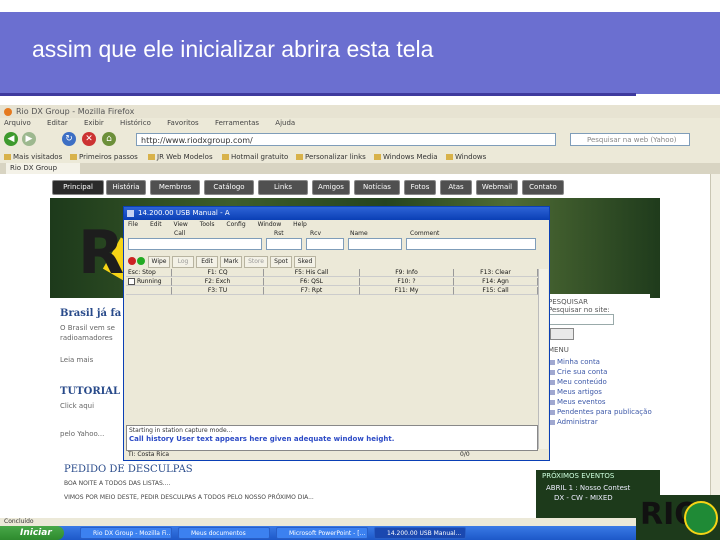 The image size is (720, 540). Describe the element at coordinates (300, 224) in the screenshot. I see `dialog-menu-help: Help` at that location.